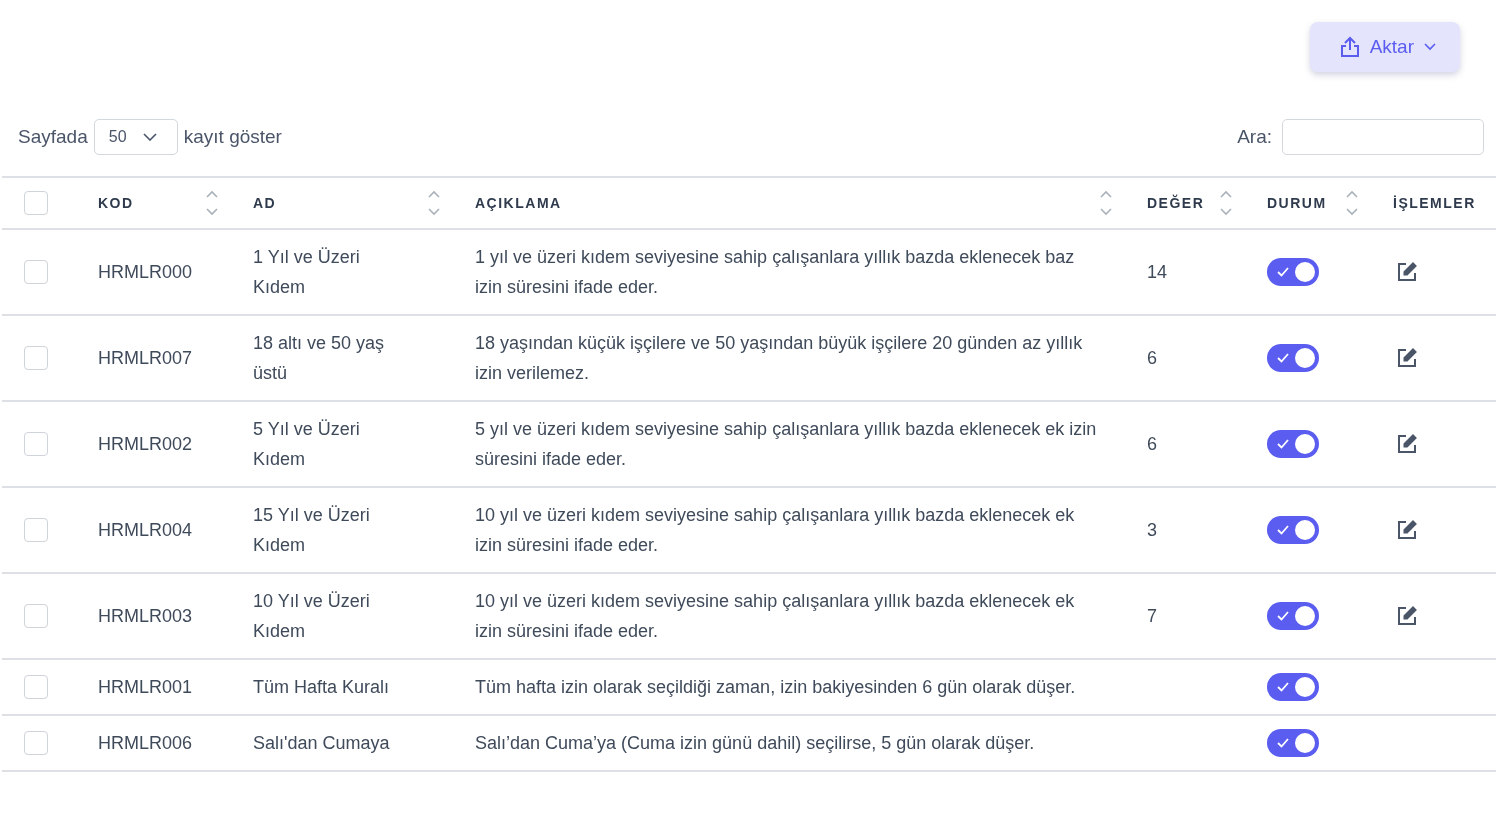 This screenshot has width=1500, height=820. Describe the element at coordinates (322, 743) in the screenshot. I see `name-text: Salı'dan Cumaya` at that location.